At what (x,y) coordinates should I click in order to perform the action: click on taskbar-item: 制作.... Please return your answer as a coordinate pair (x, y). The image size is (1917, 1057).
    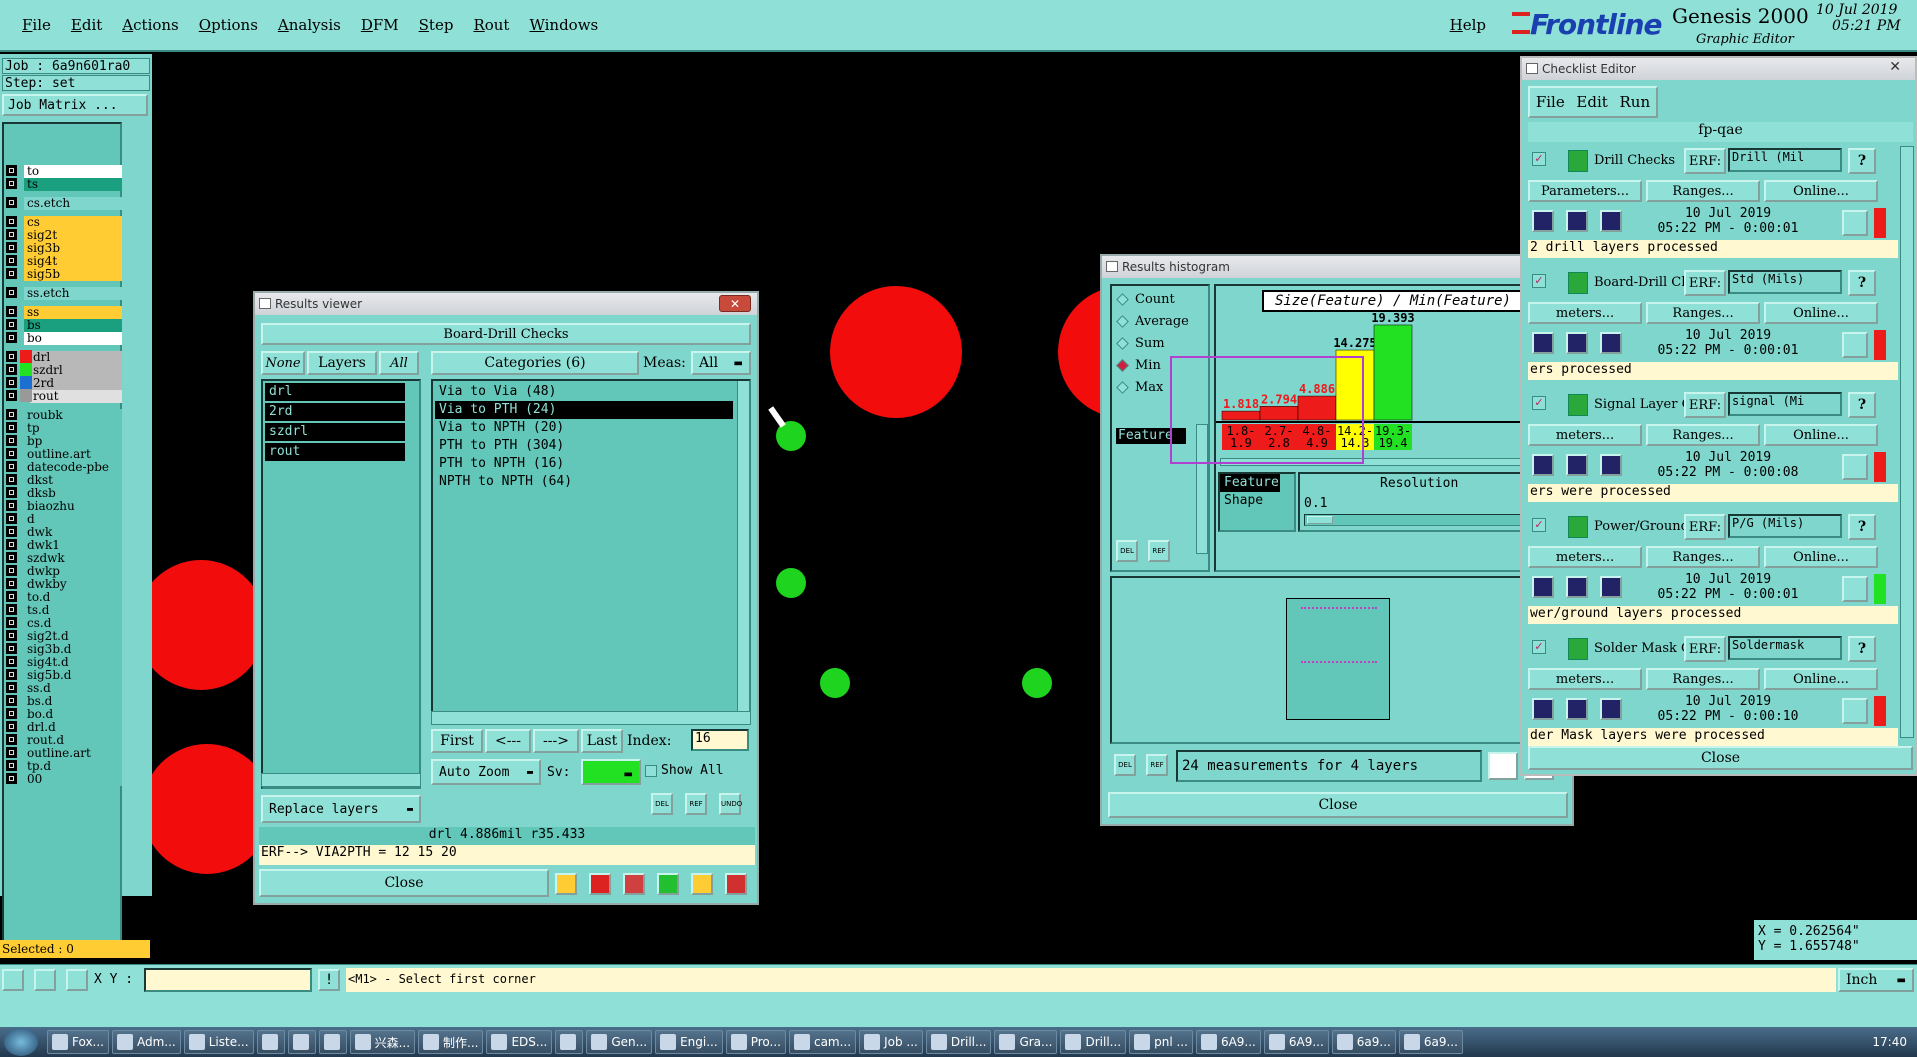
    Looking at the image, I should click on (451, 1042).